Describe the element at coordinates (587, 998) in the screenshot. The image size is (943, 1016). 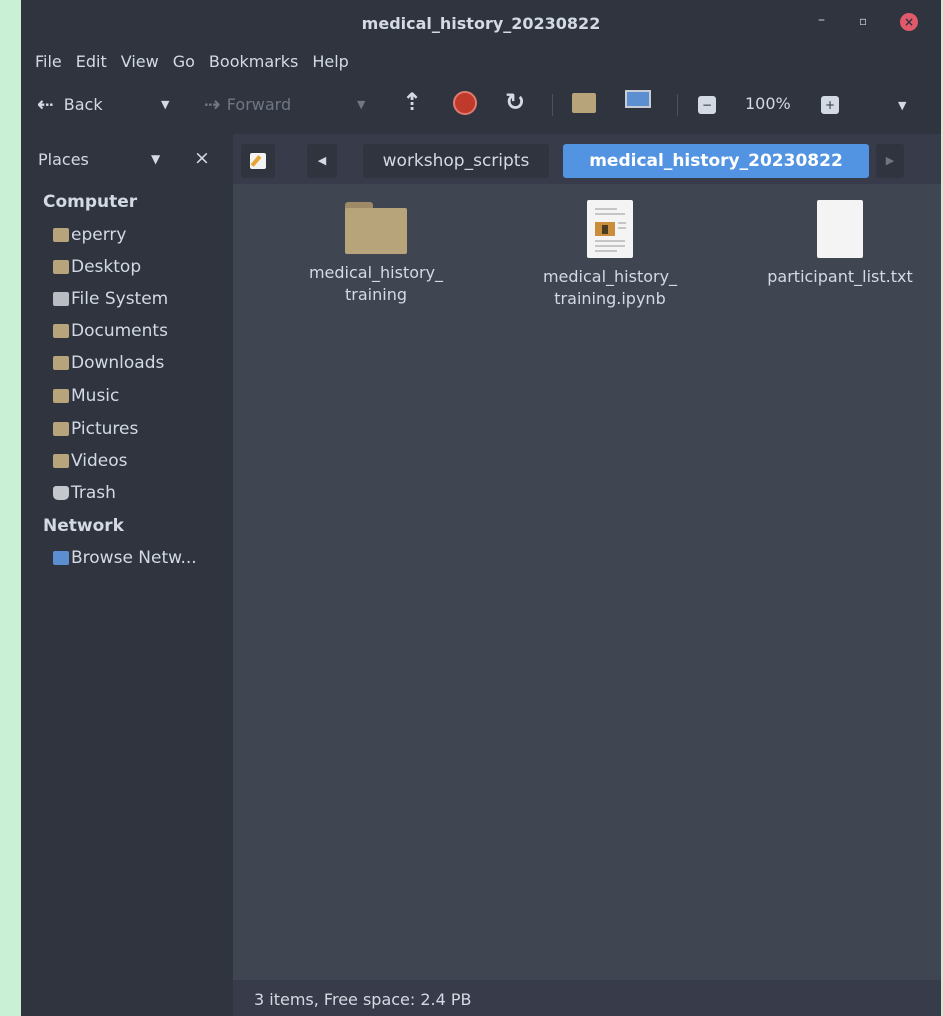
I see `status-bar: 3 items, Free space: 2.4 PB` at that location.